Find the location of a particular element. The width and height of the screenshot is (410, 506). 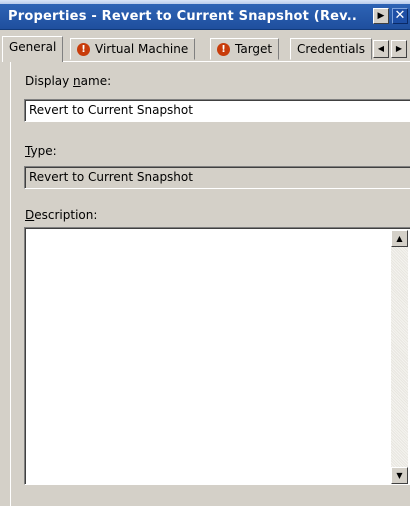

tab-scroll-right-button: ▶ is located at coordinates (399, 49).